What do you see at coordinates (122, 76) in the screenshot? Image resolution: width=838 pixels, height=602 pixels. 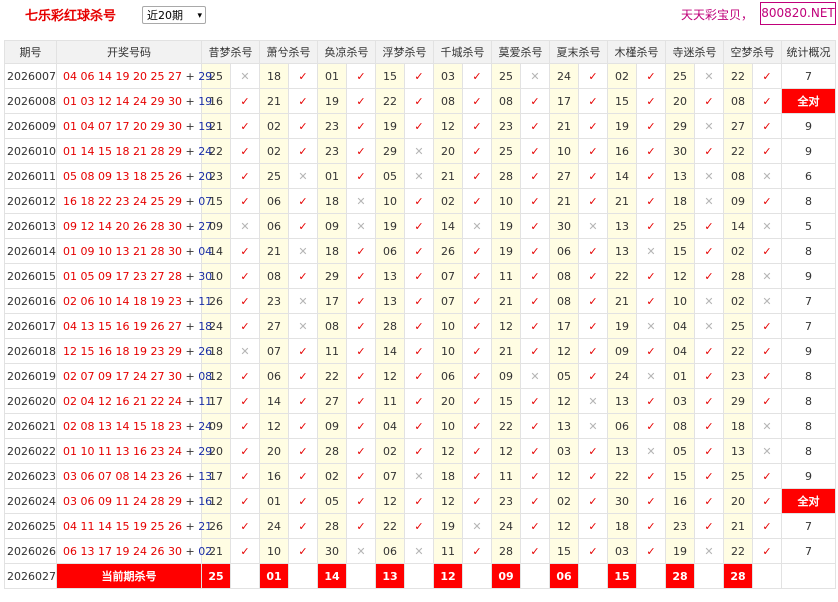 I see `red-numbers: 04 06 14 19 20 25 27` at bounding box center [122, 76].